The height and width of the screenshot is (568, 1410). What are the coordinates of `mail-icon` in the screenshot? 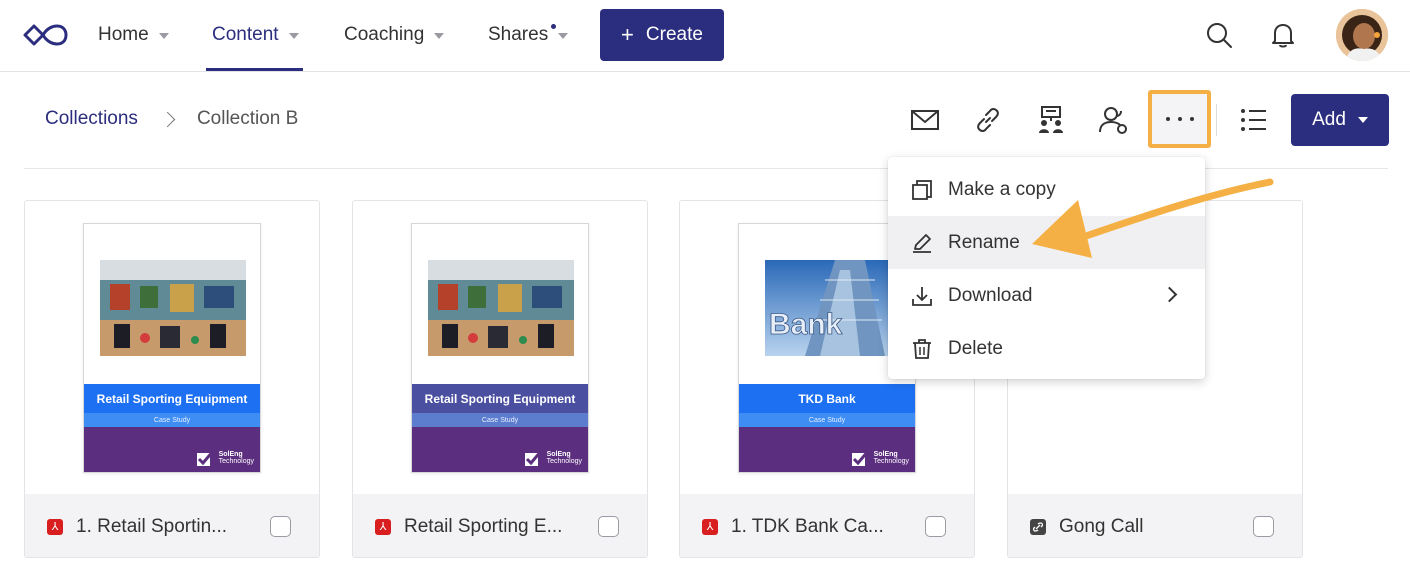 It's located at (925, 120).